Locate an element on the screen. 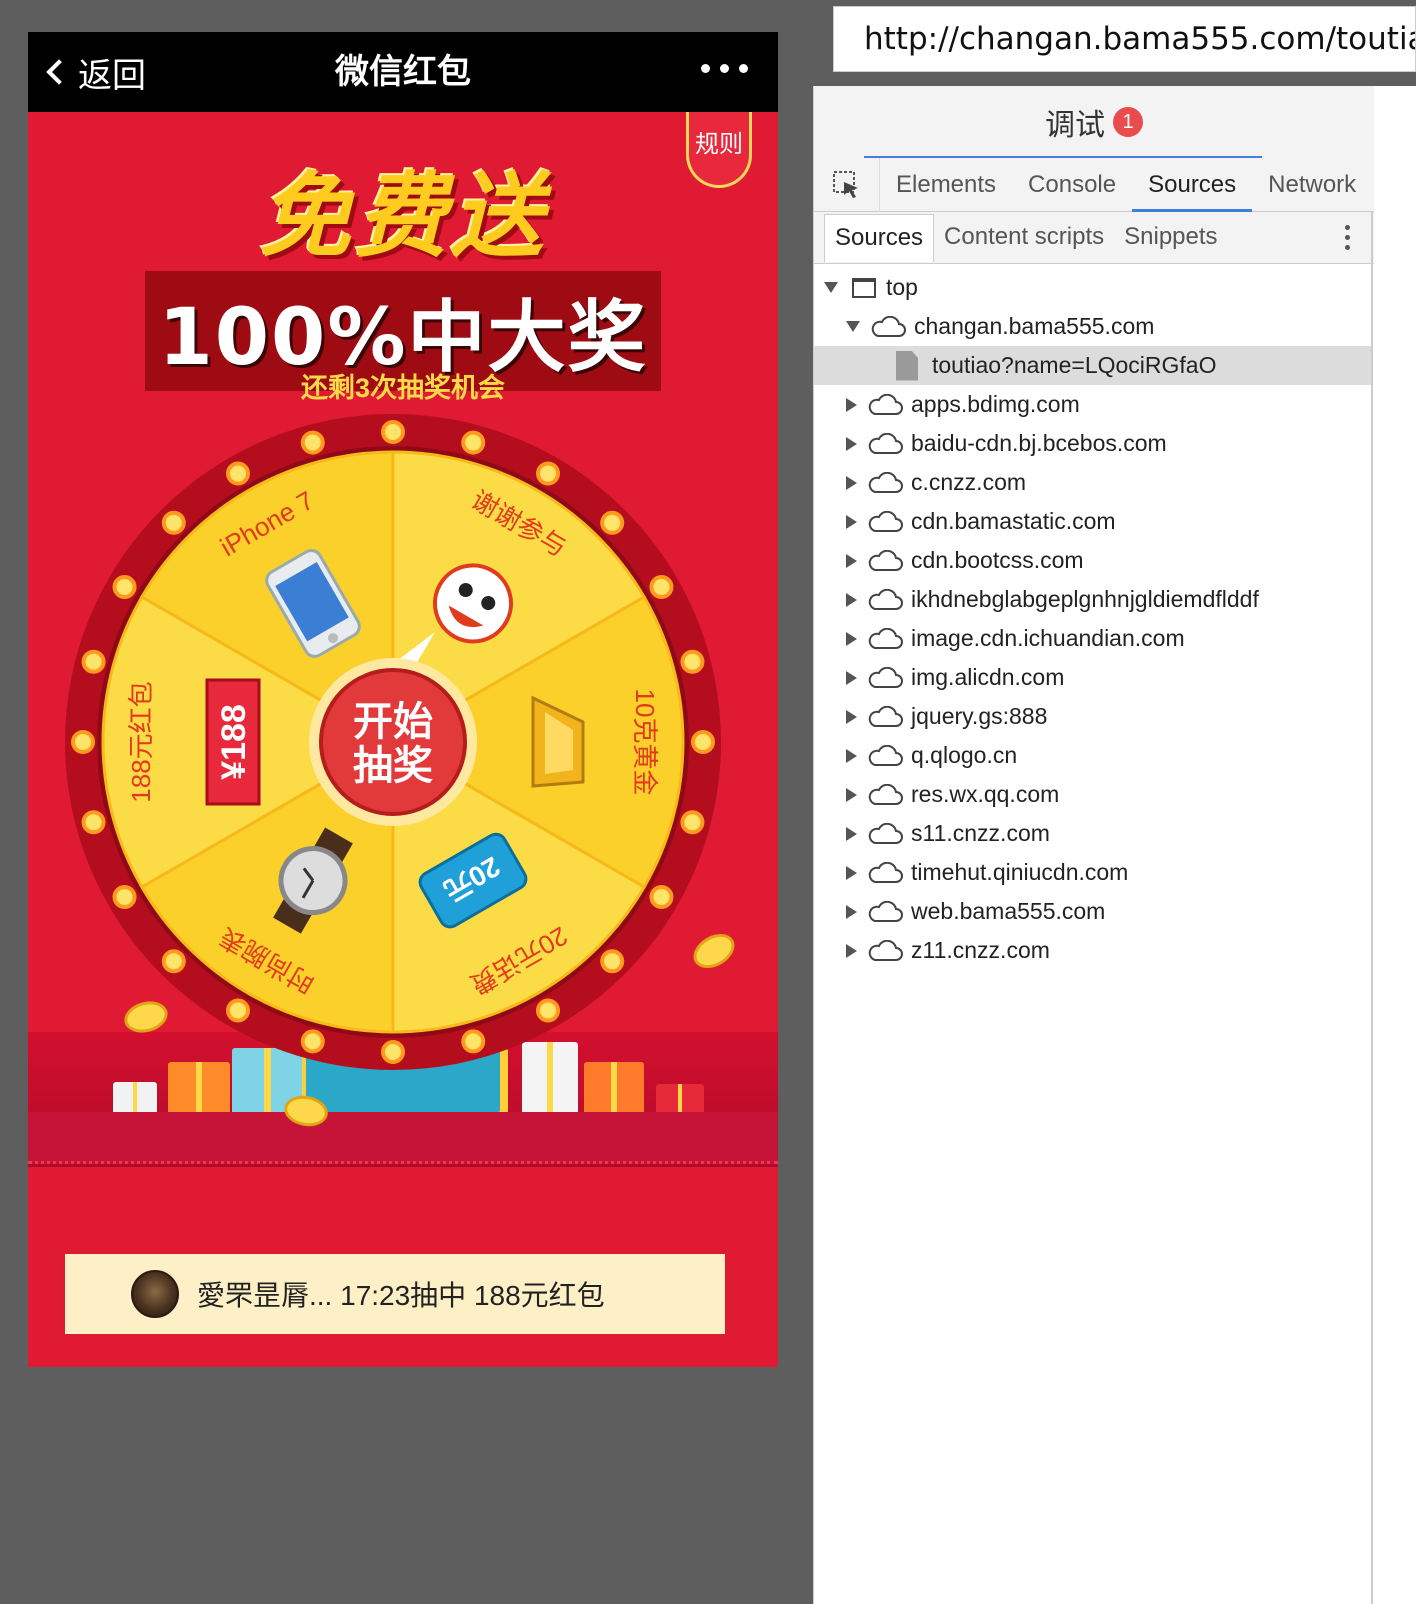 Image resolution: width=1416 pixels, height=1604 pixels. red-envelope-icon: ¥188 is located at coordinates (233, 742).